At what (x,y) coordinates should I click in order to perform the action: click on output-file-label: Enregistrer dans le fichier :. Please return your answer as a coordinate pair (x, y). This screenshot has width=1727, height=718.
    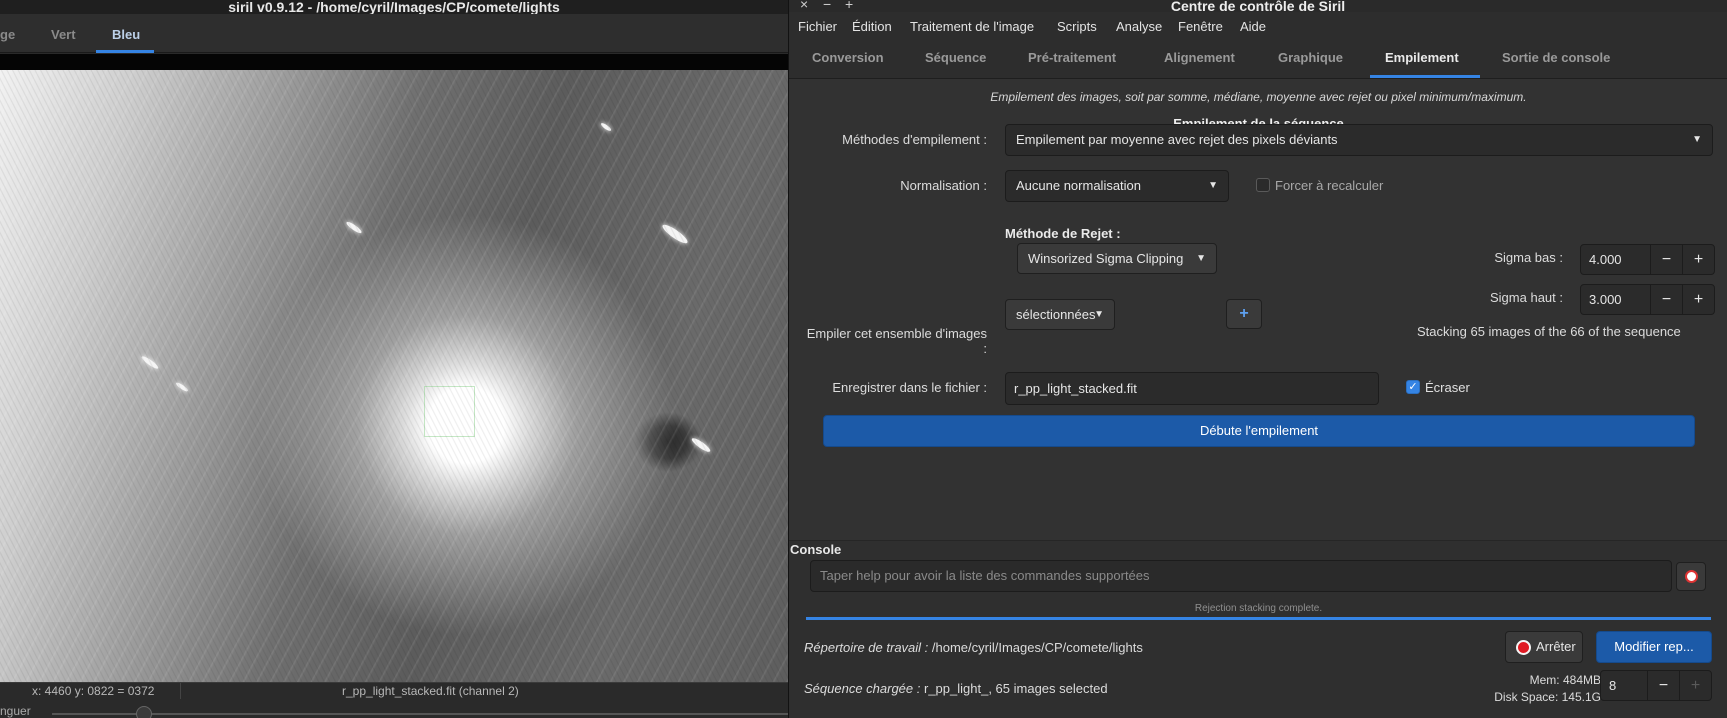
    Looking at the image, I should click on (909, 387).